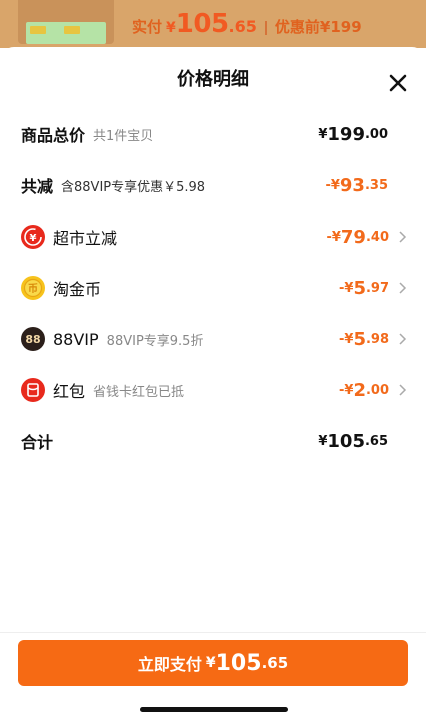  What do you see at coordinates (213, 339) in the screenshot?
I see `row-88vip: 88 88VIP 88VIP专享9.5折 -¥ 5.98` at bounding box center [213, 339].